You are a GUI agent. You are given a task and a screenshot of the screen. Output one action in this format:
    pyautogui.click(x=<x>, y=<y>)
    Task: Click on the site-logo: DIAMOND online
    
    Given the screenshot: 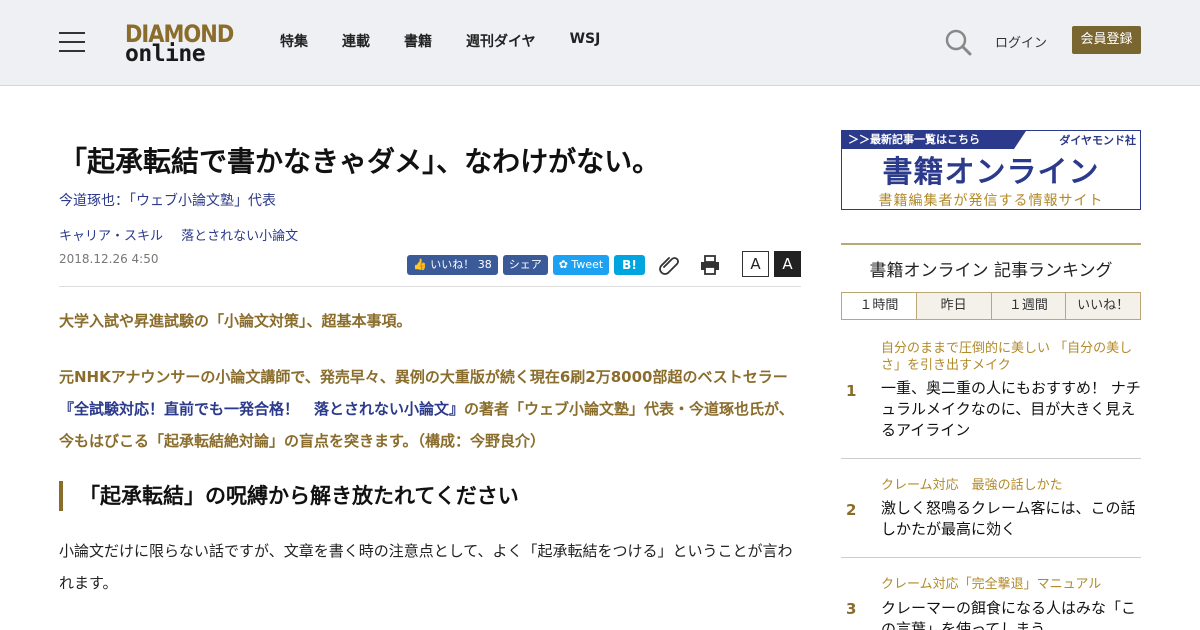 What is the action you would take?
    pyautogui.click(x=179, y=43)
    